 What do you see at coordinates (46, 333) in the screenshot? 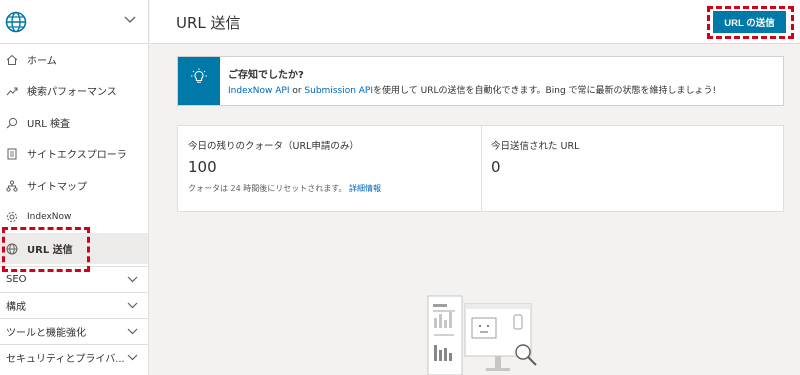
I see `section-label: ツールと機能強化` at bounding box center [46, 333].